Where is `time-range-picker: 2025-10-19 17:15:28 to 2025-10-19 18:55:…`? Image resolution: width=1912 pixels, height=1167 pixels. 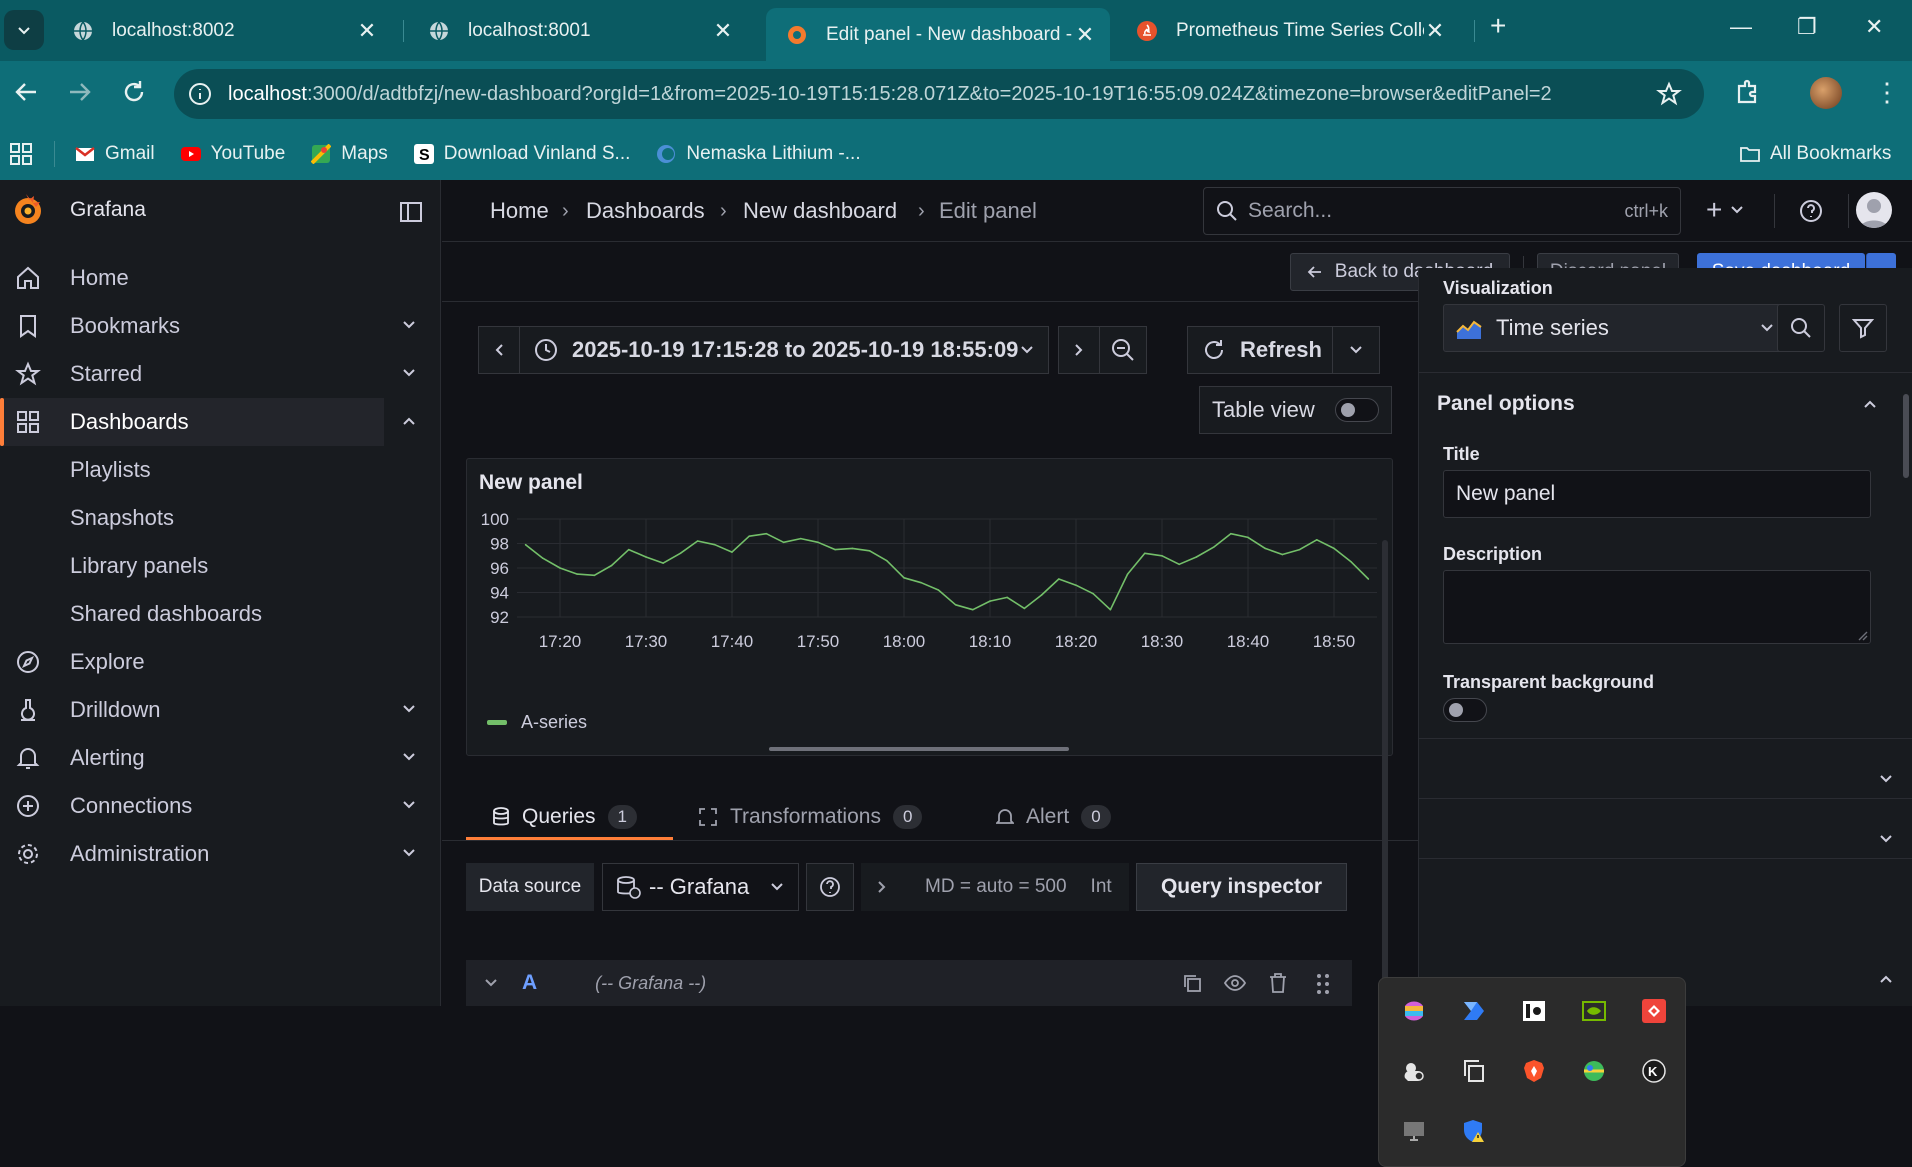 time-range-picker: 2025-10-19 17:15:28 to 2025-10-19 18:55:… is located at coordinates (784, 350).